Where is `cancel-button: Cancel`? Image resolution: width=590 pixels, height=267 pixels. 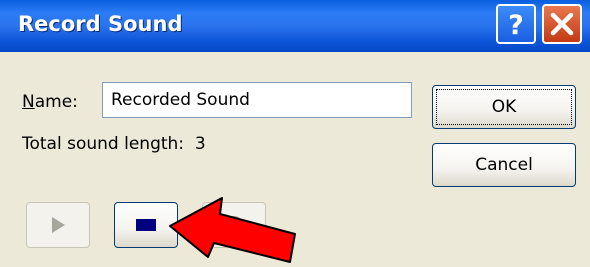 cancel-button: Cancel is located at coordinates (504, 165).